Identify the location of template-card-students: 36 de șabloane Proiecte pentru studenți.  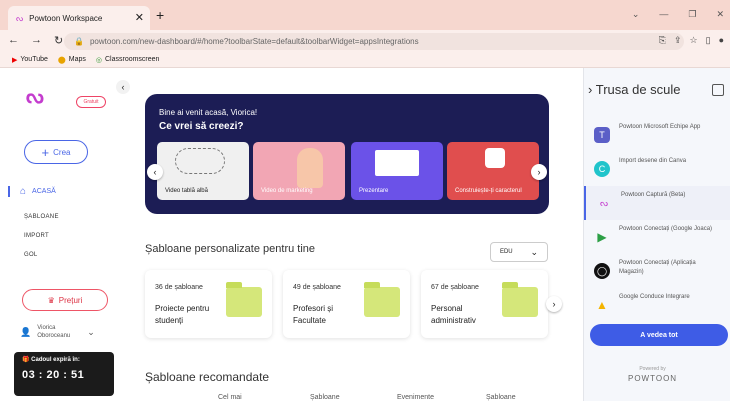
(208, 304).